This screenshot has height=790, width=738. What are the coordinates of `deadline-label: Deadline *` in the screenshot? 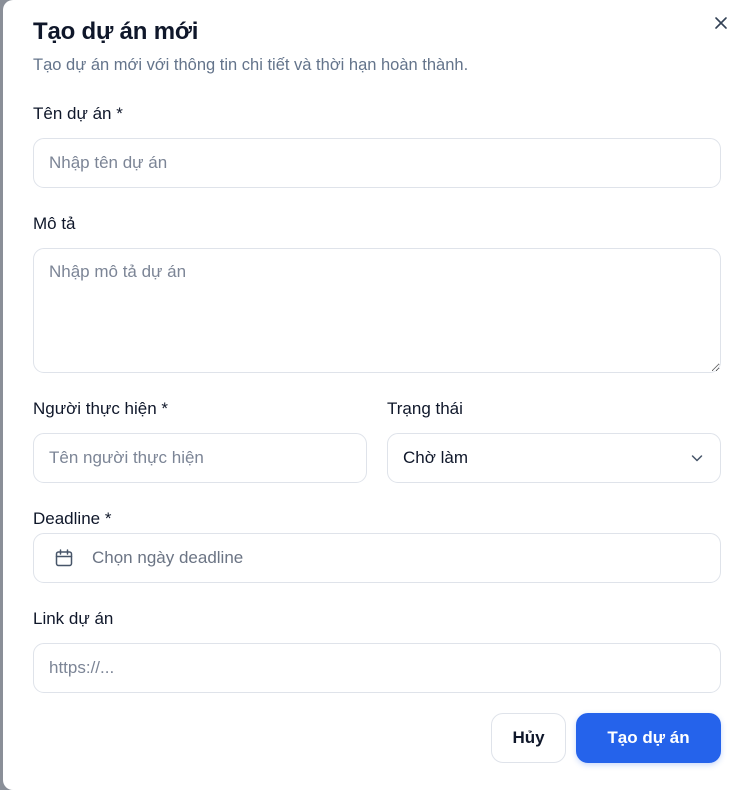 It's located at (72, 518).